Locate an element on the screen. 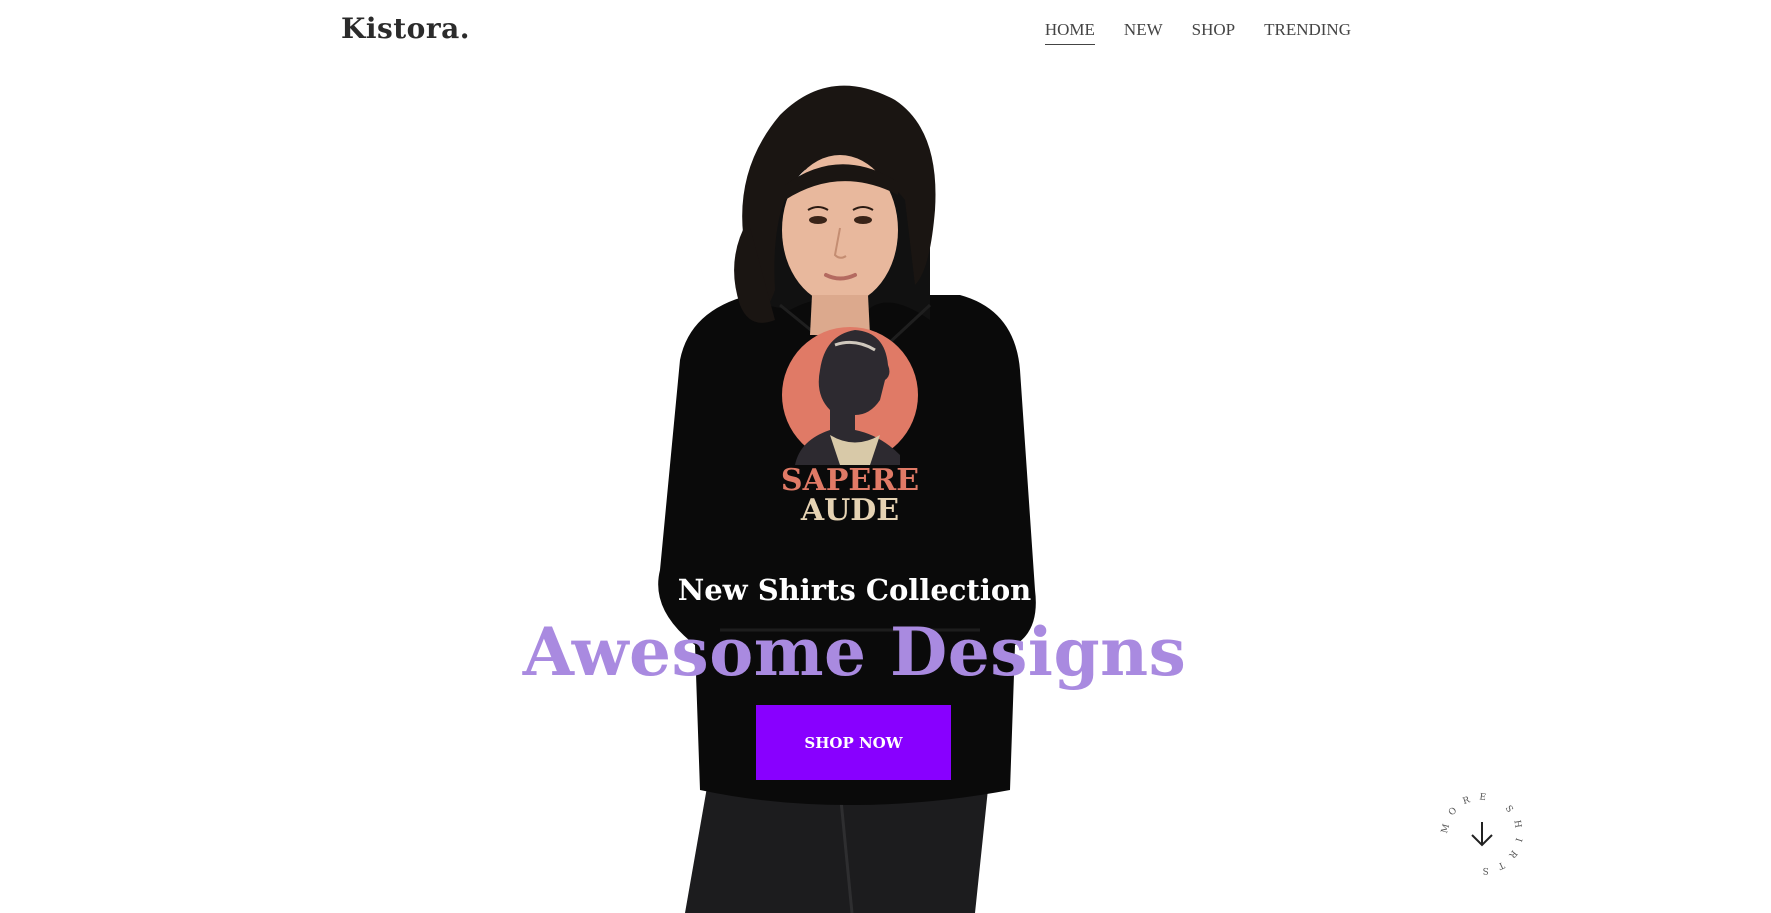  hero-subtitle: New Shirts Collection is located at coordinates (854, 590).